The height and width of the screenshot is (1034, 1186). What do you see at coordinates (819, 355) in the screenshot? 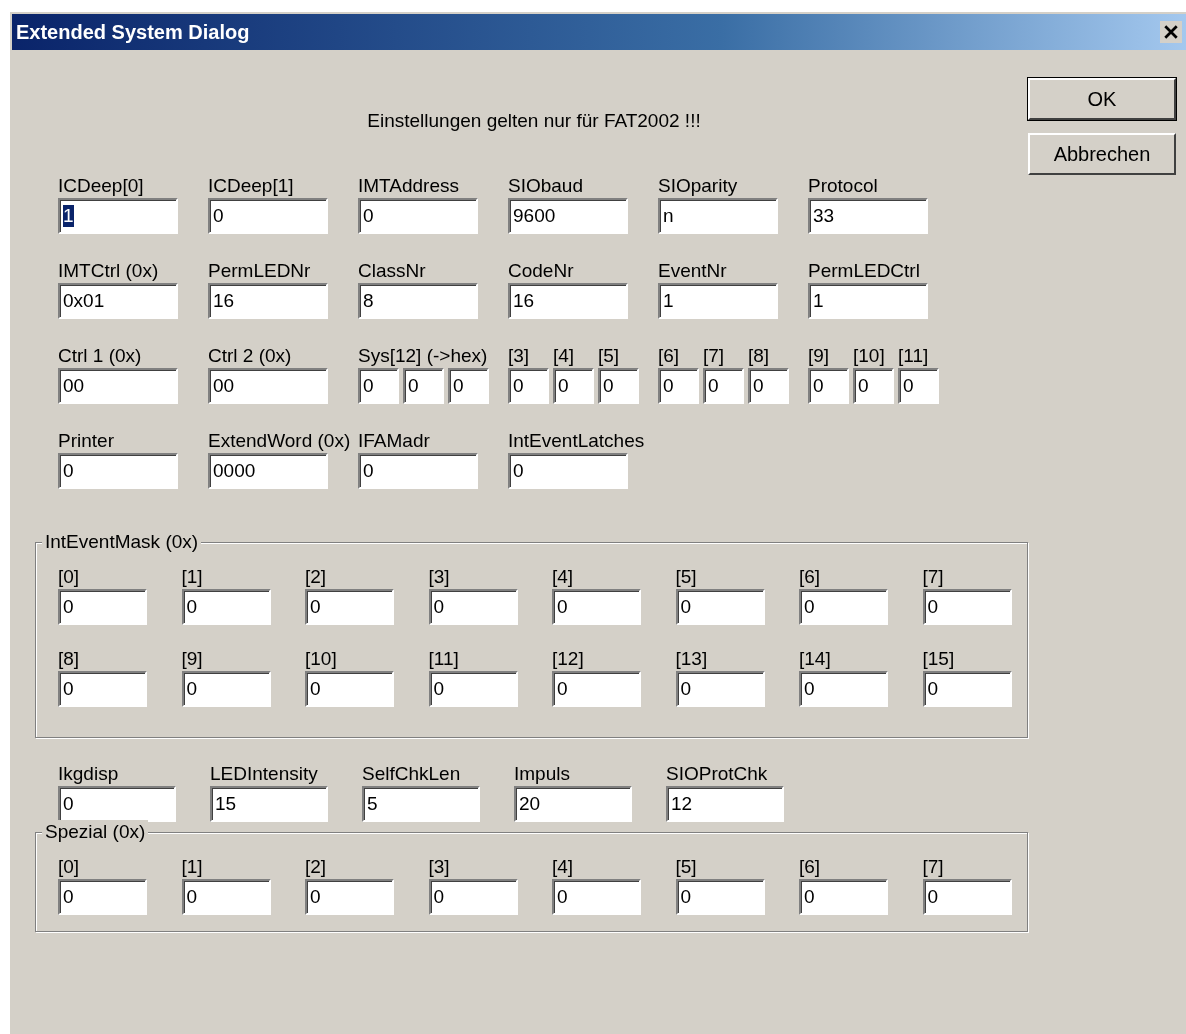
I see `field-label: [9]` at bounding box center [819, 355].